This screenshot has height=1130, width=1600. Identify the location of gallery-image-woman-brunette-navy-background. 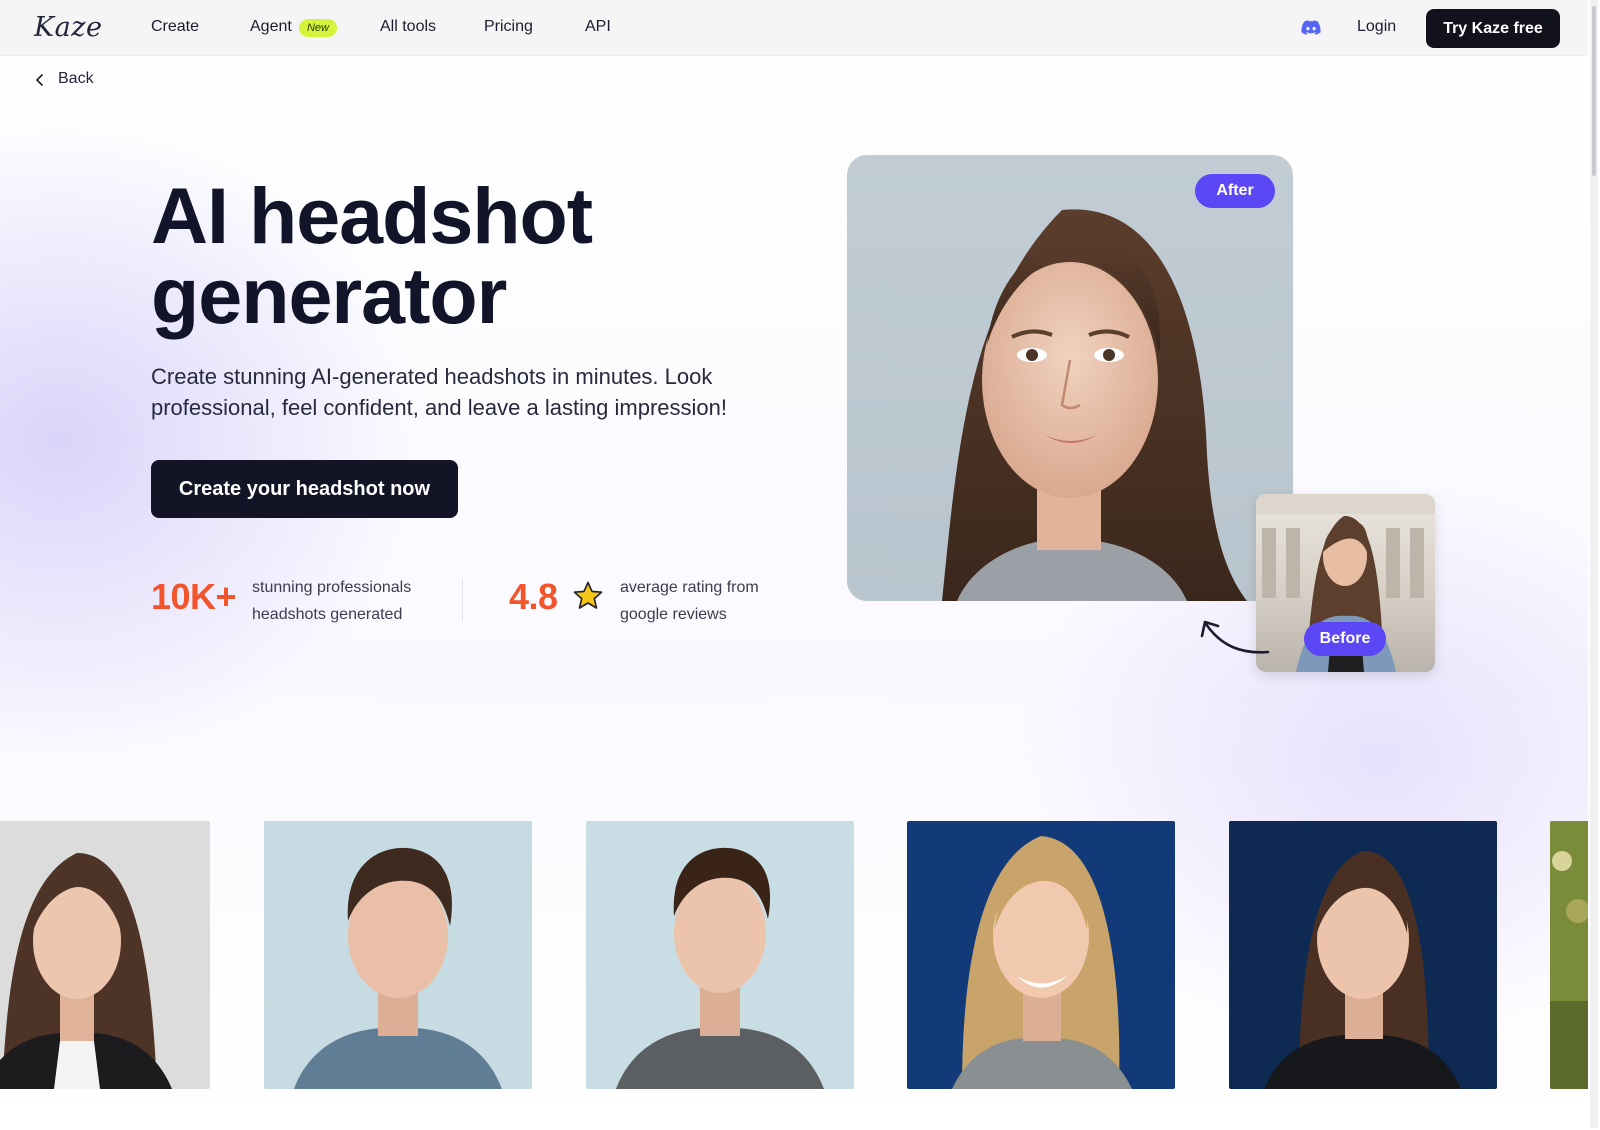
(1363, 955).